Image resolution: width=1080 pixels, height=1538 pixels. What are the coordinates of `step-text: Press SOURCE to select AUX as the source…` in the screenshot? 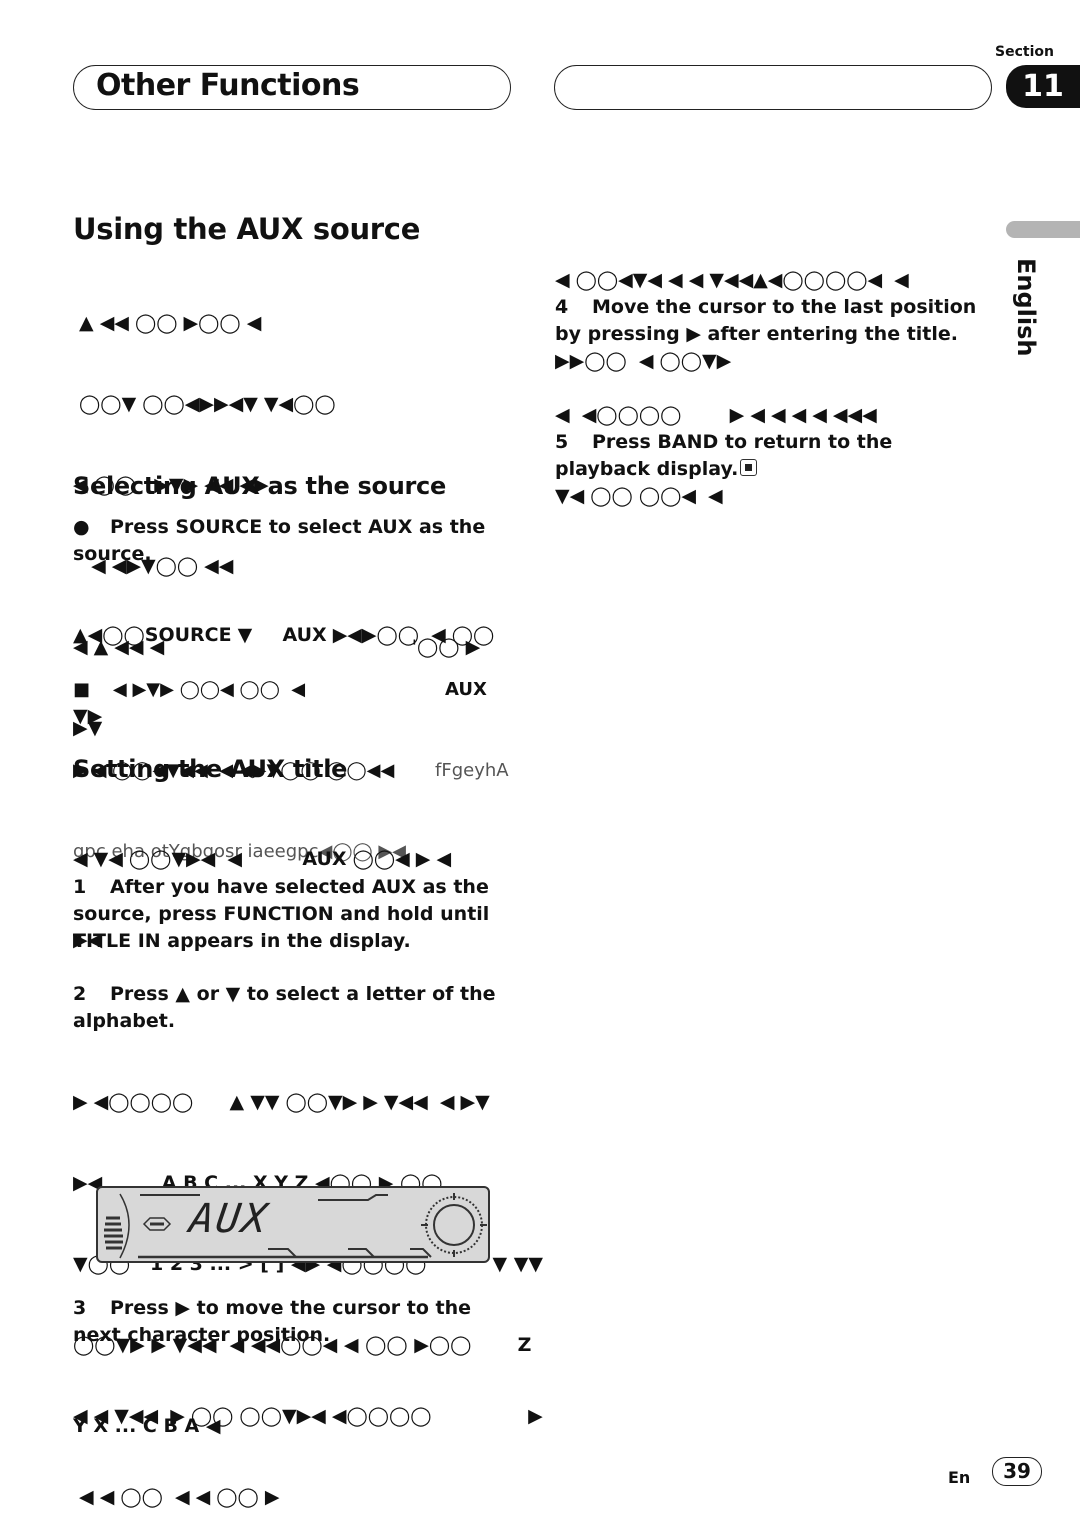 It's located at (279, 540).